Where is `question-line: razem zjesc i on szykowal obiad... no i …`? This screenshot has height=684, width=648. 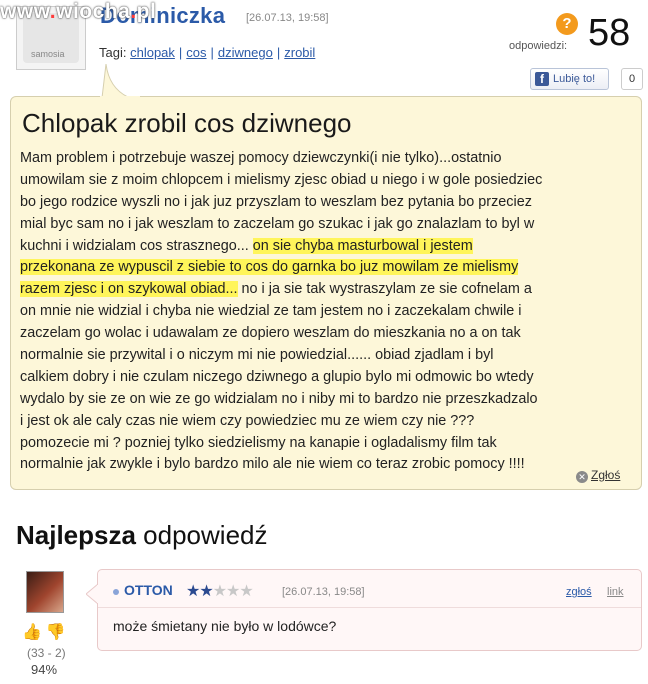
question-line: razem zjesc i on szykowal obiad... no i … is located at coordinates (330, 290).